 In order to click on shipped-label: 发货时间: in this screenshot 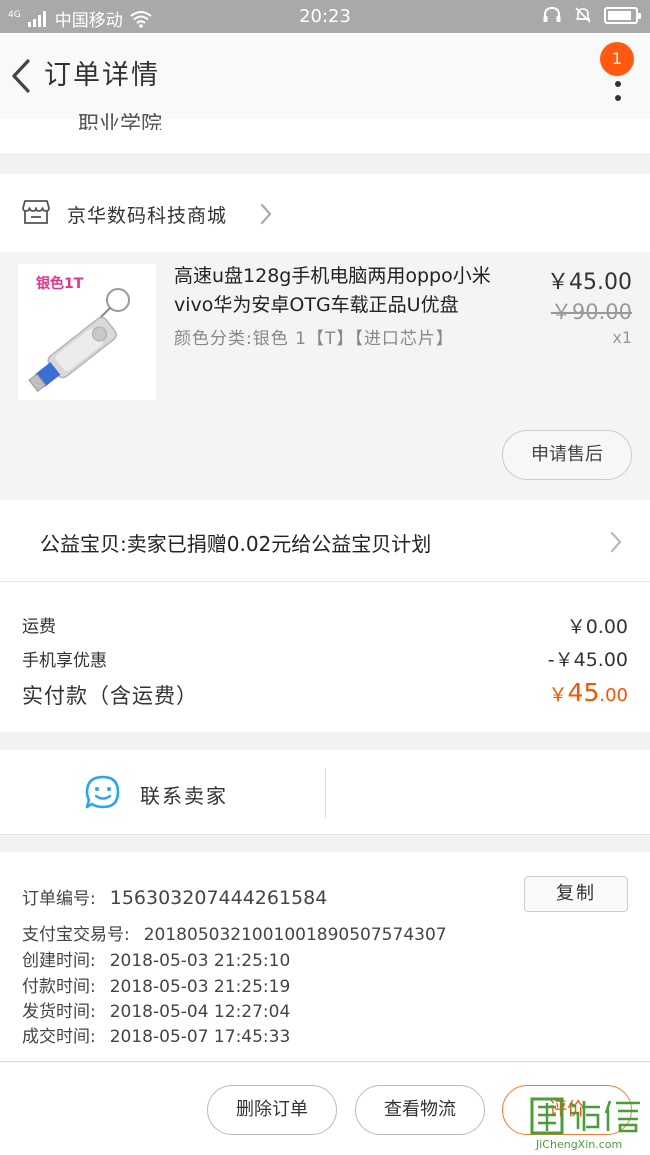, I will do `click(59, 1012)`.